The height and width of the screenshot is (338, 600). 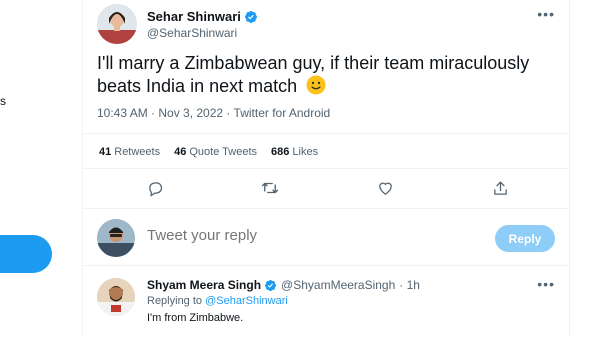 I want to click on quote-tweets-count: 46, so click(x=180, y=152).